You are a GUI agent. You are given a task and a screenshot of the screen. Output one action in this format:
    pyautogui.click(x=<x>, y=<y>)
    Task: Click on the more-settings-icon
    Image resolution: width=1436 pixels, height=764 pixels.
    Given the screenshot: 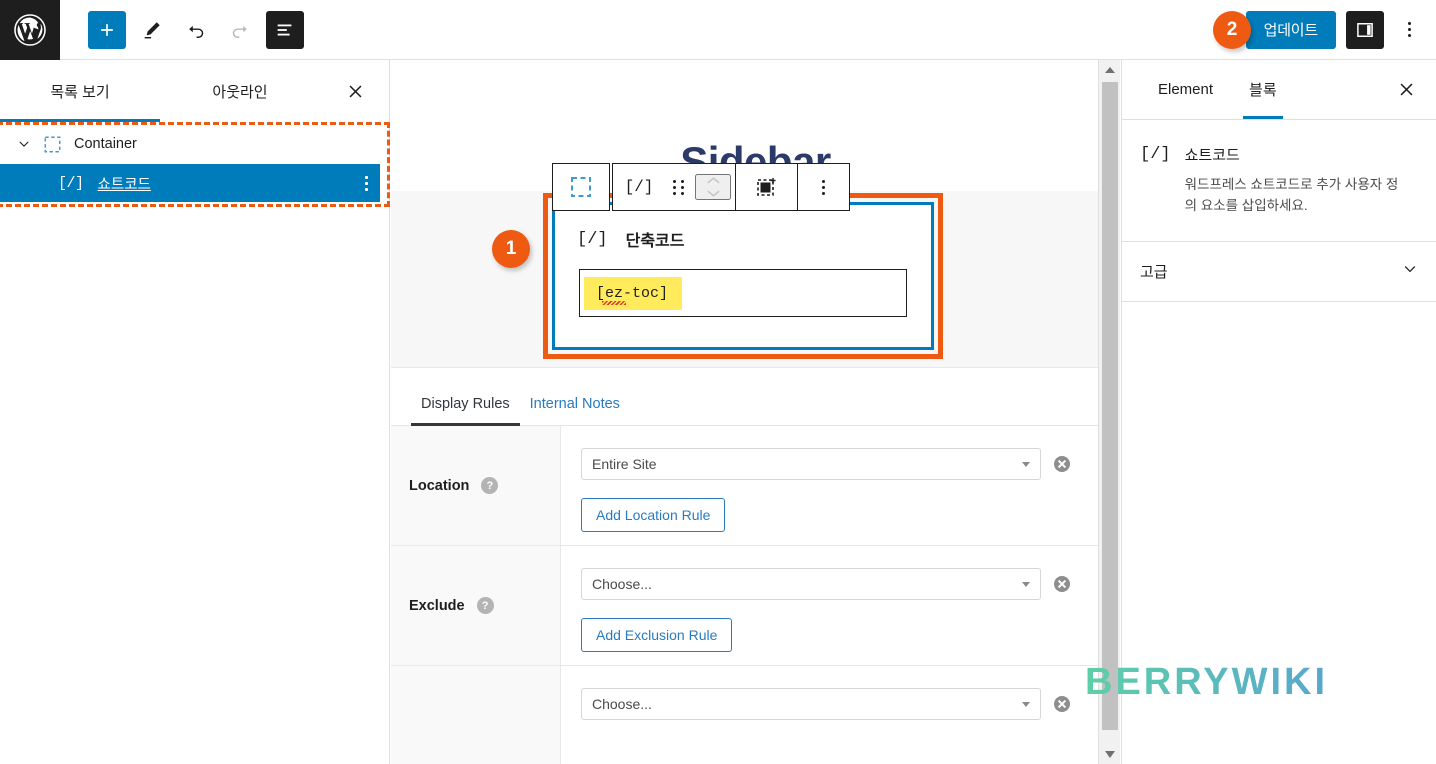 What is the action you would take?
    pyautogui.click(x=823, y=187)
    